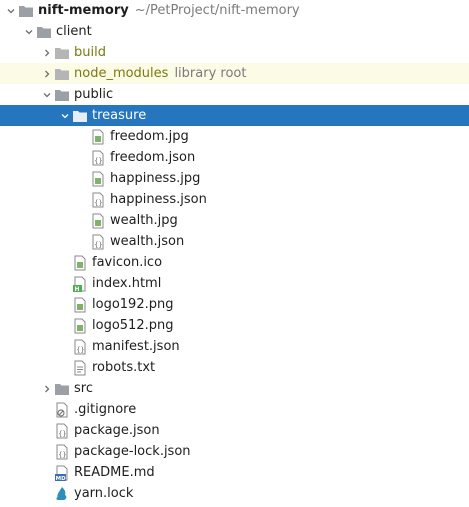 Image resolution: width=469 pixels, height=507 pixels. I want to click on tree-row-file: {} package-lock.json, so click(234, 451).